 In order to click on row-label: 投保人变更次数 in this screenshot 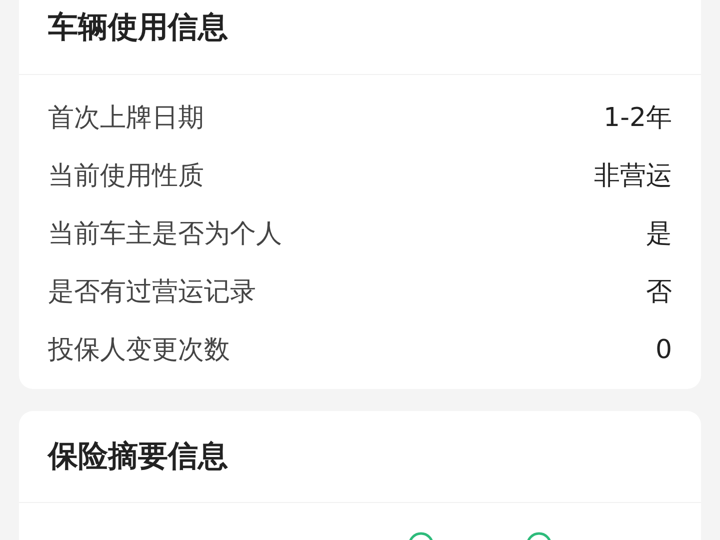, I will do `click(139, 350)`.